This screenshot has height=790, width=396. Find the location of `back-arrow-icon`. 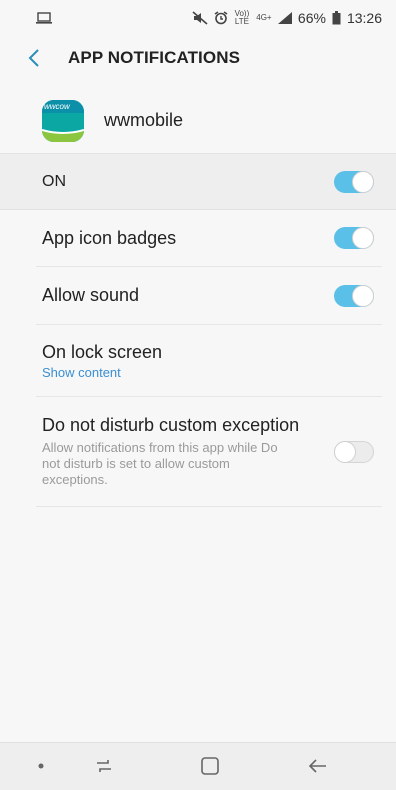

back-arrow-icon is located at coordinates (318, 766).